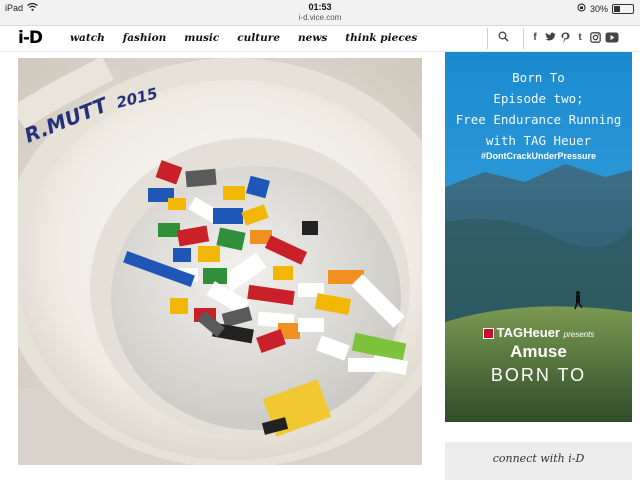 The height and width of the screenshot is (480, 640). I want to click on rotation-lock-icon, so click(581, 8).